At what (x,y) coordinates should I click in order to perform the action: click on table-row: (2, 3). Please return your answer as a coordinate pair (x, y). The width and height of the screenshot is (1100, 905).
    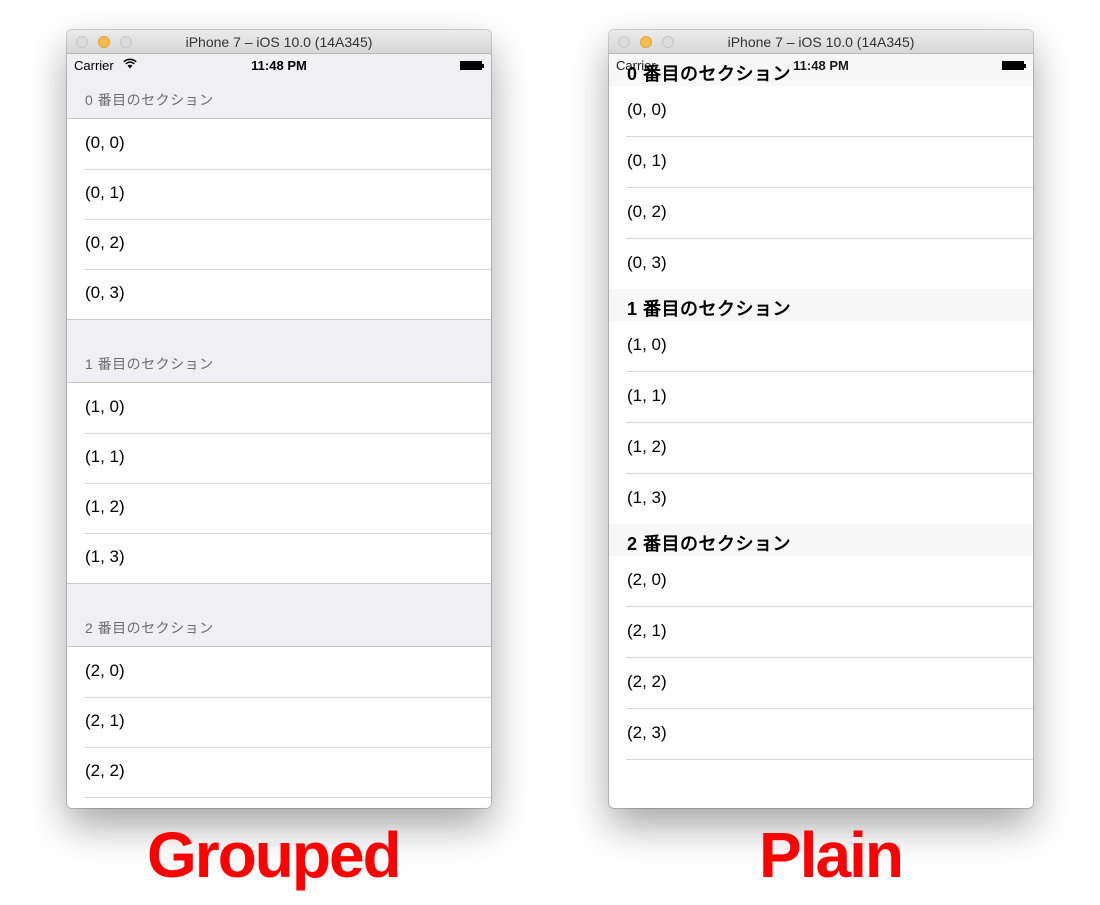
    Looking at the image, I should click on (829, 734).